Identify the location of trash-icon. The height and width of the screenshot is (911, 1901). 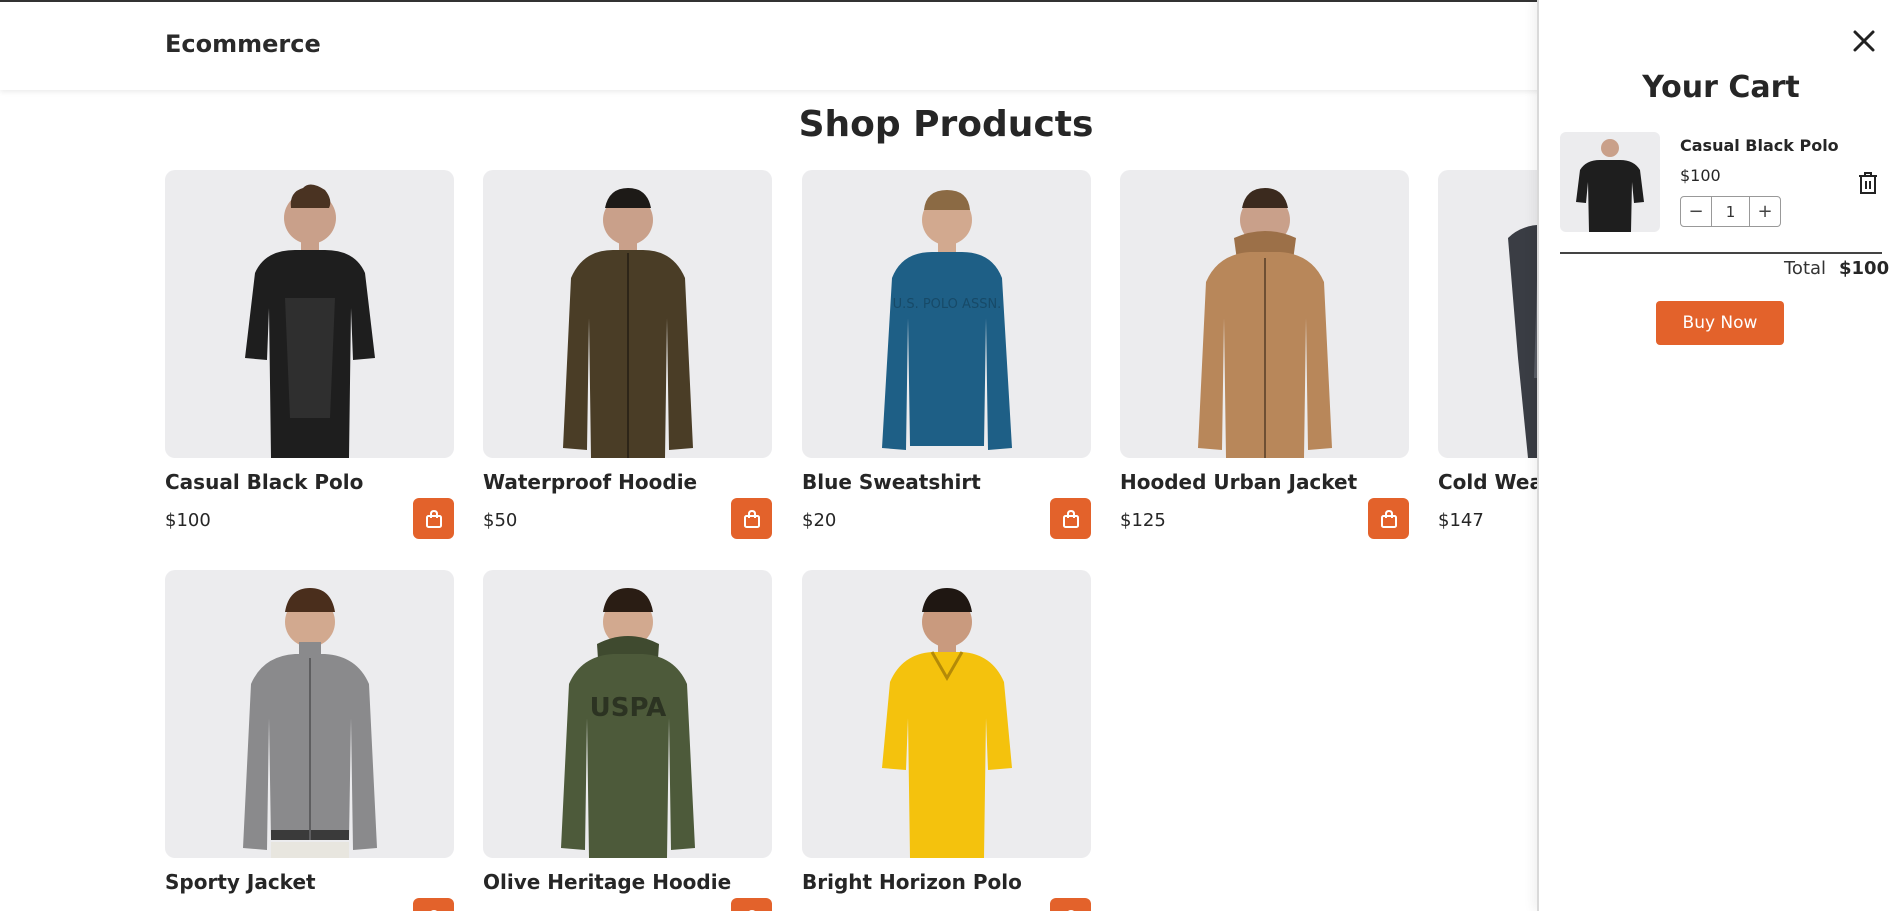
(1868, 183).